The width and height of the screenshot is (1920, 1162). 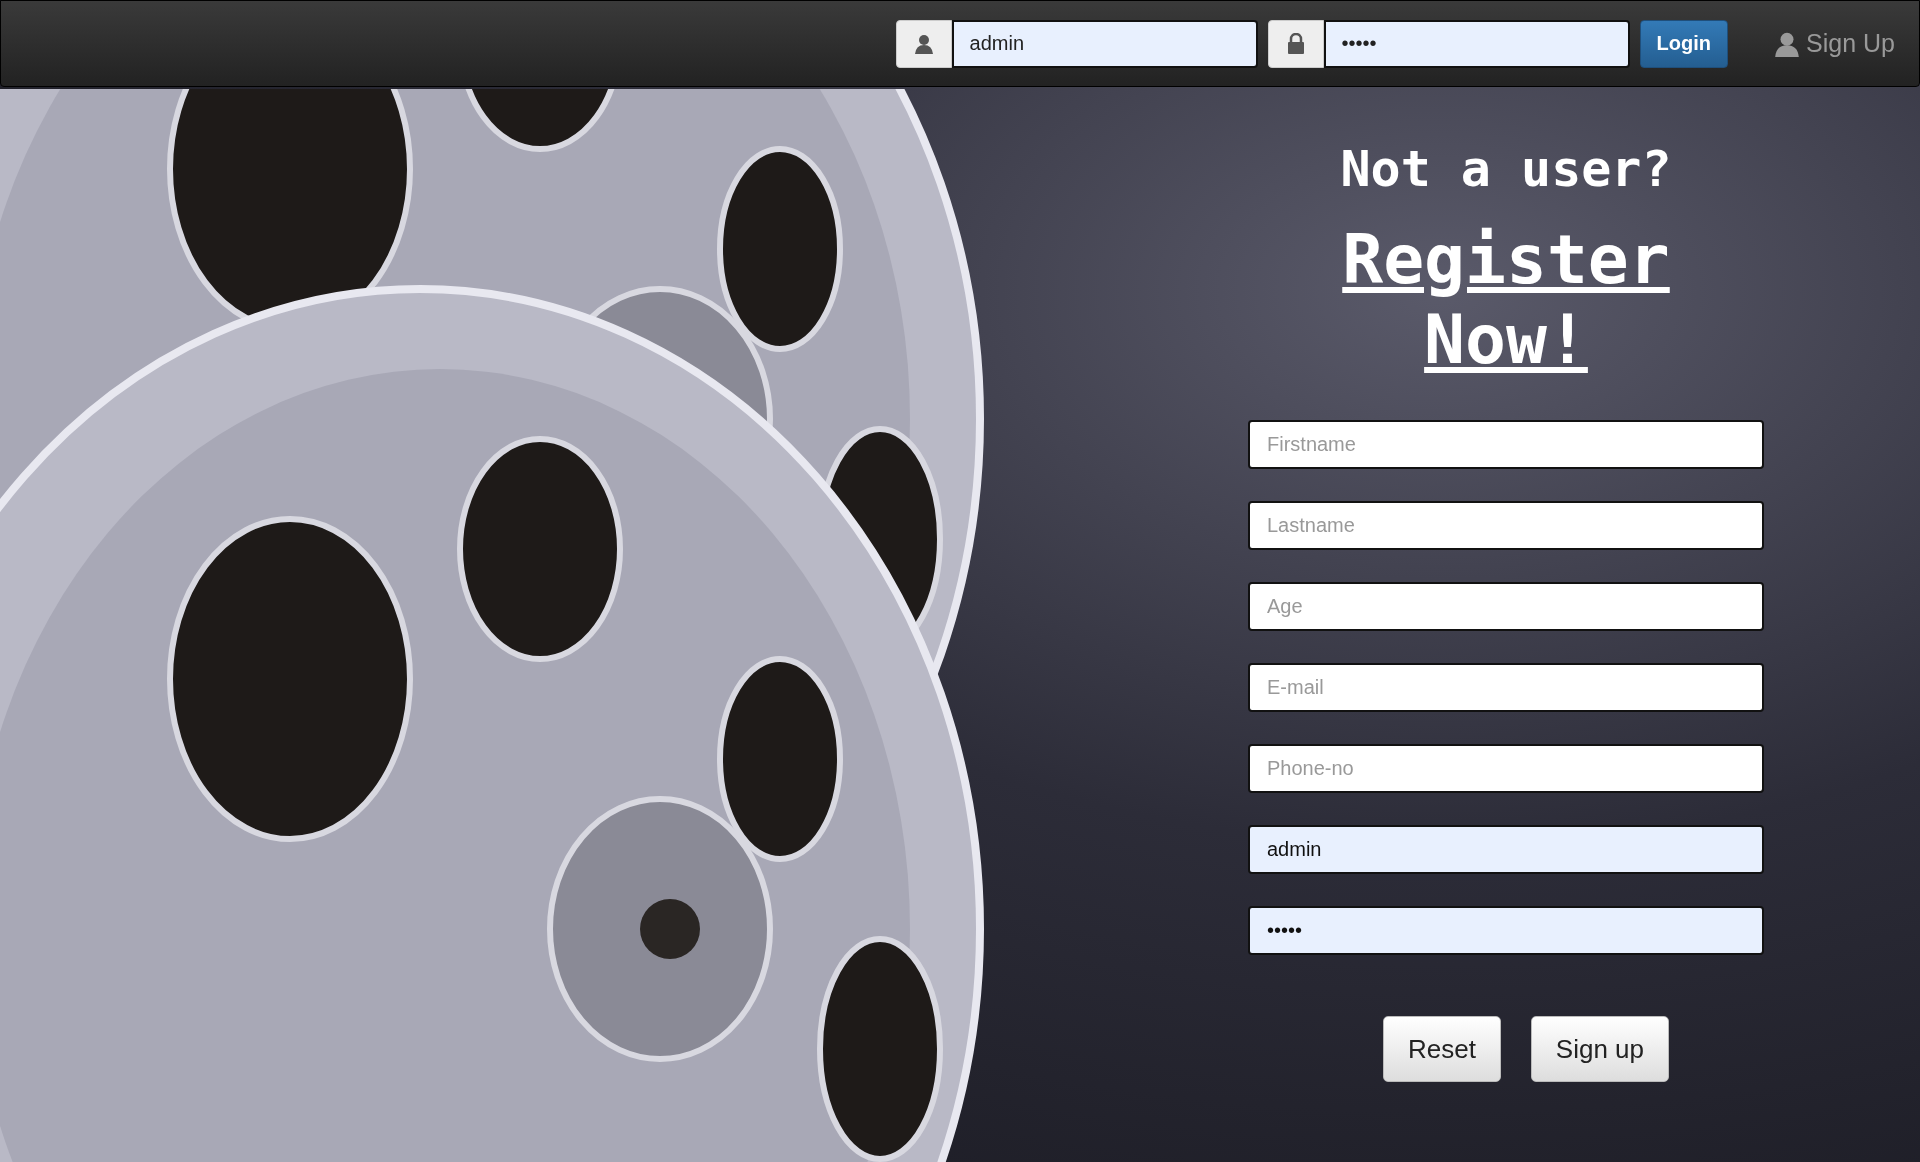 I want to click on username-field: admin, so click(x=1104, y=43).